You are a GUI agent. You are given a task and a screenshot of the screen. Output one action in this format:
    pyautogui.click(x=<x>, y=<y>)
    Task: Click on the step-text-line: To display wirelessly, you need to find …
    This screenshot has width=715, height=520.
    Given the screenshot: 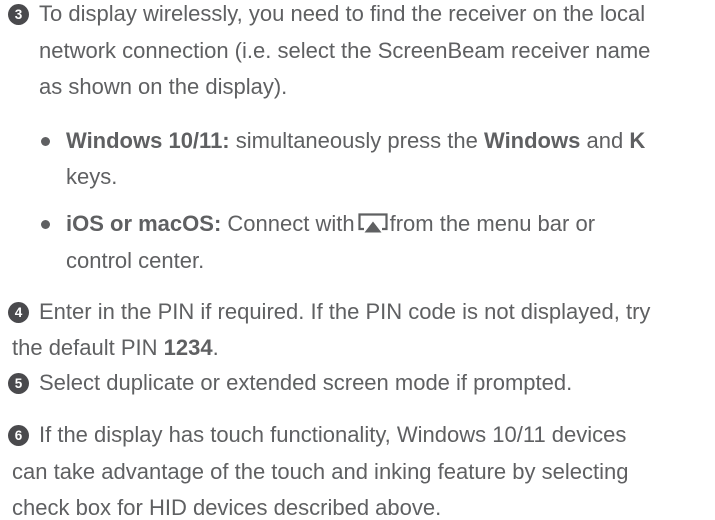 What is the action you would take?
    pyautogui.click(x=342, y=13)
    